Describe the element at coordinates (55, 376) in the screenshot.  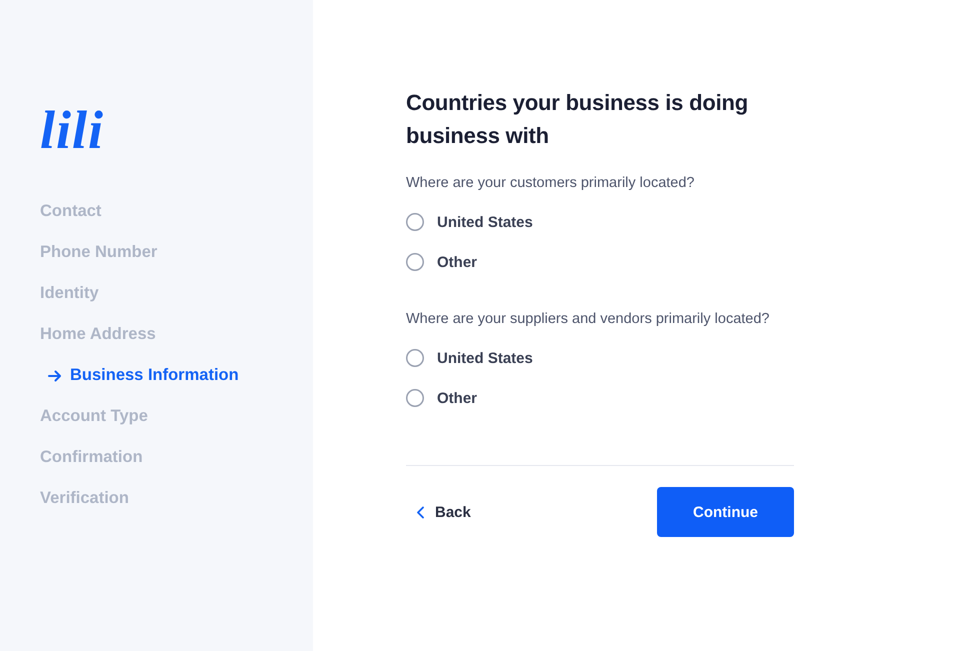
I see `arrow-icon` at that location.